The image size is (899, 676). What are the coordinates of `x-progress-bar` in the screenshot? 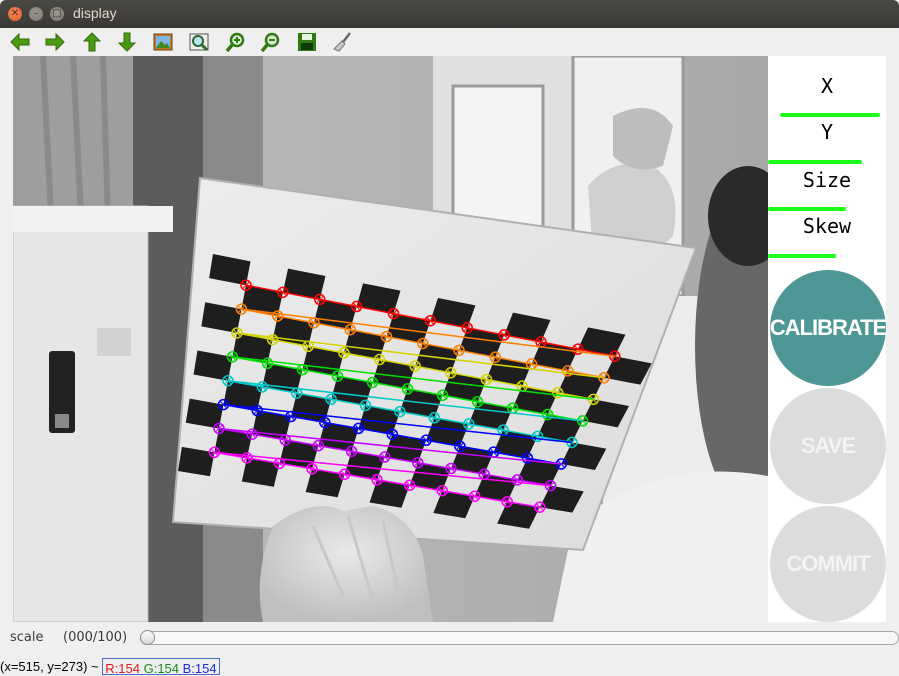 It's located at (830, 115).